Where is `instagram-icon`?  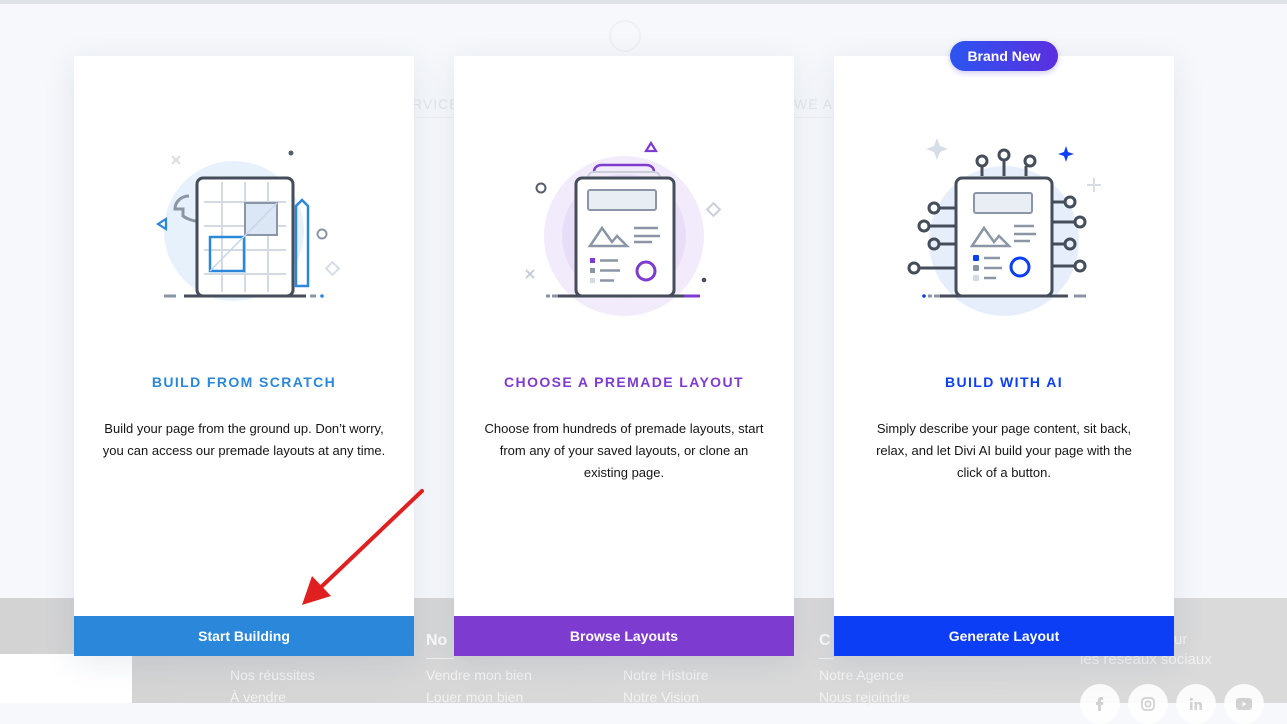 instagram-icon is located at coordinates (1148, 704).